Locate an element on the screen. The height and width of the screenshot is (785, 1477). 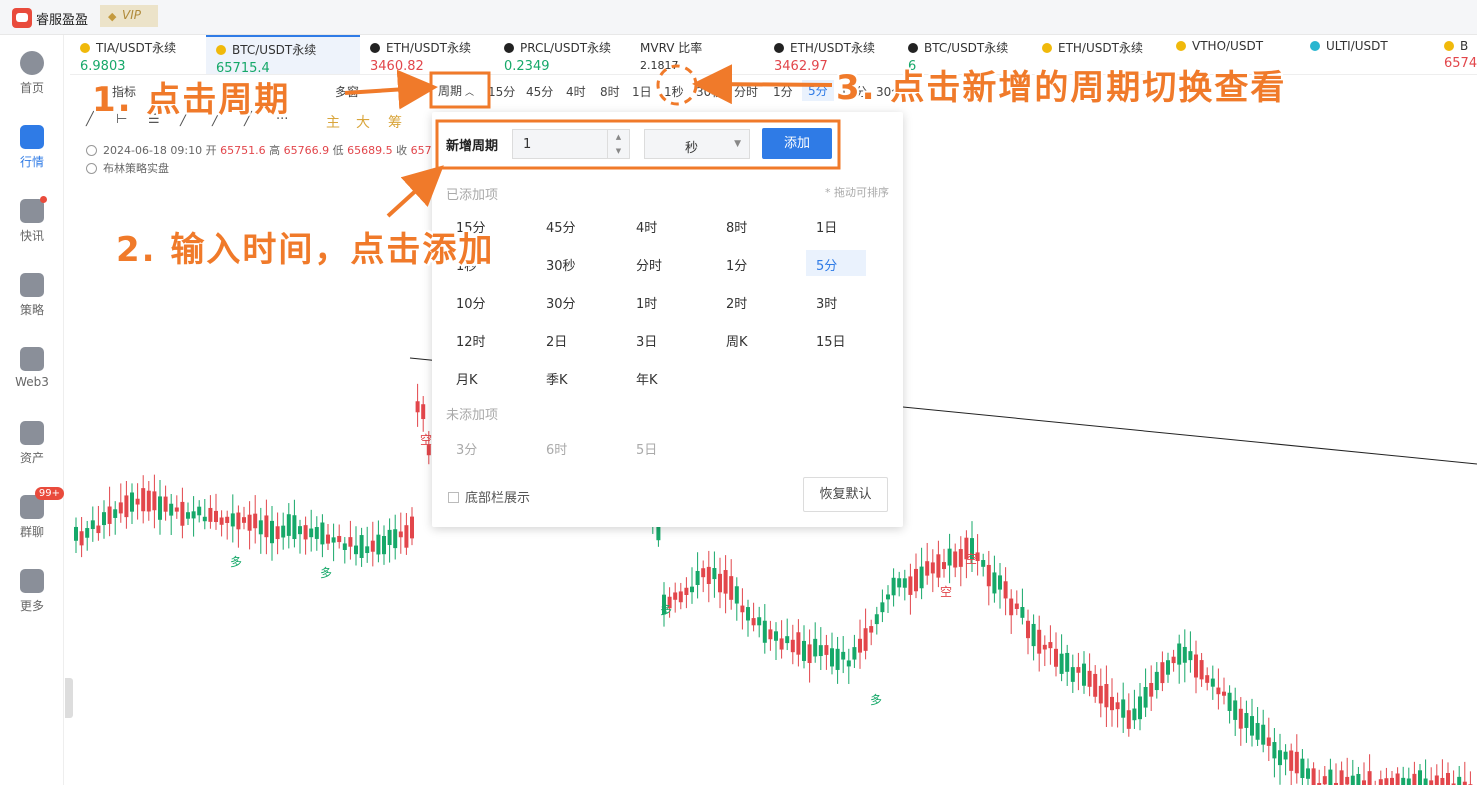
period-option: 季K is located at coordinates (566, 377).